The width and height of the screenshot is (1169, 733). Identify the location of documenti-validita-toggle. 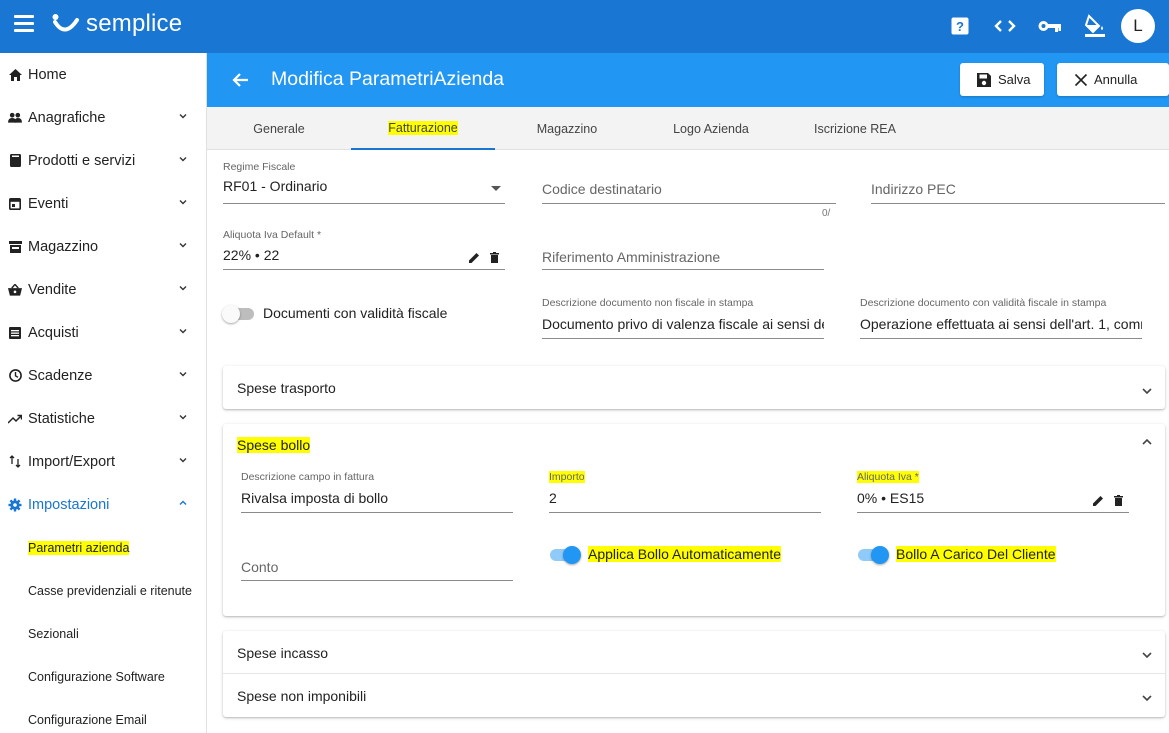
(239, 314).